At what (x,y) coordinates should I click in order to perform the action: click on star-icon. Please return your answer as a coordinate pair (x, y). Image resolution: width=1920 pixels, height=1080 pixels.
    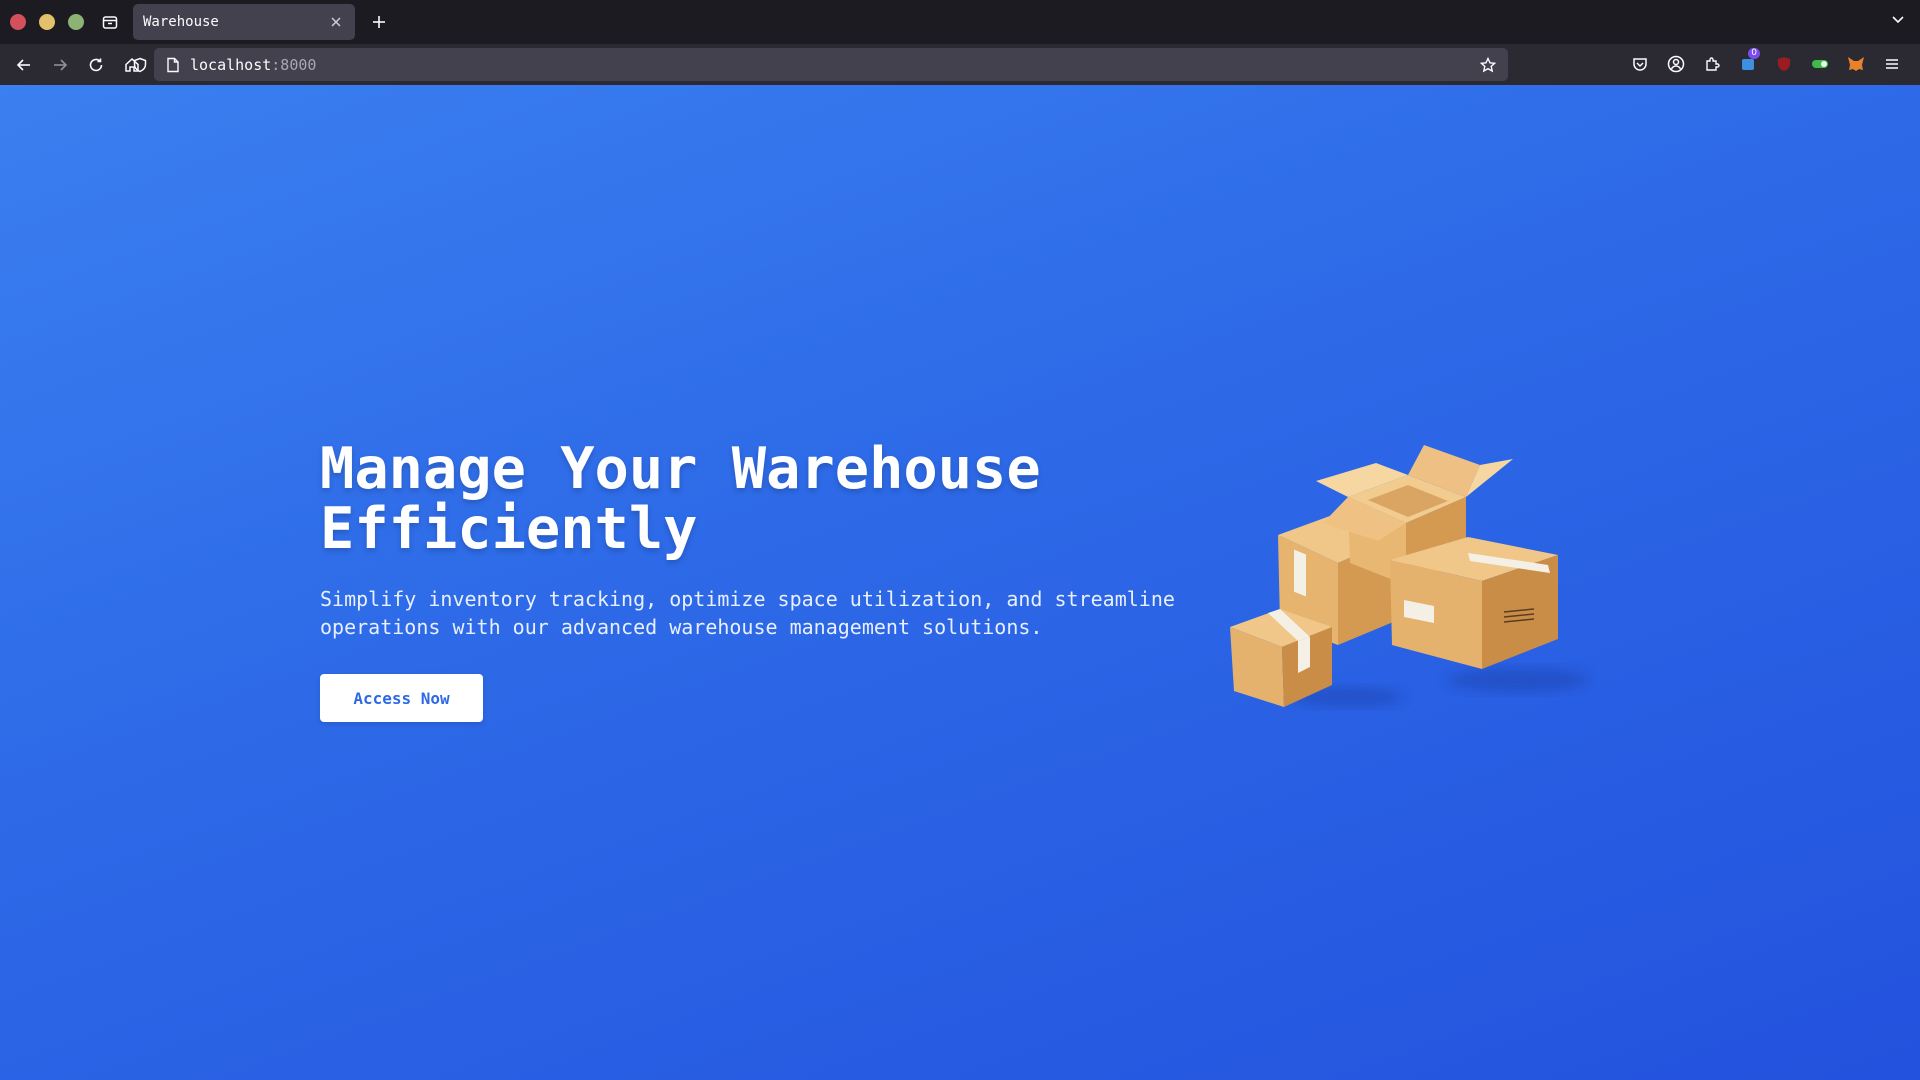
    Looking at the image, I should click on (1488, 64).